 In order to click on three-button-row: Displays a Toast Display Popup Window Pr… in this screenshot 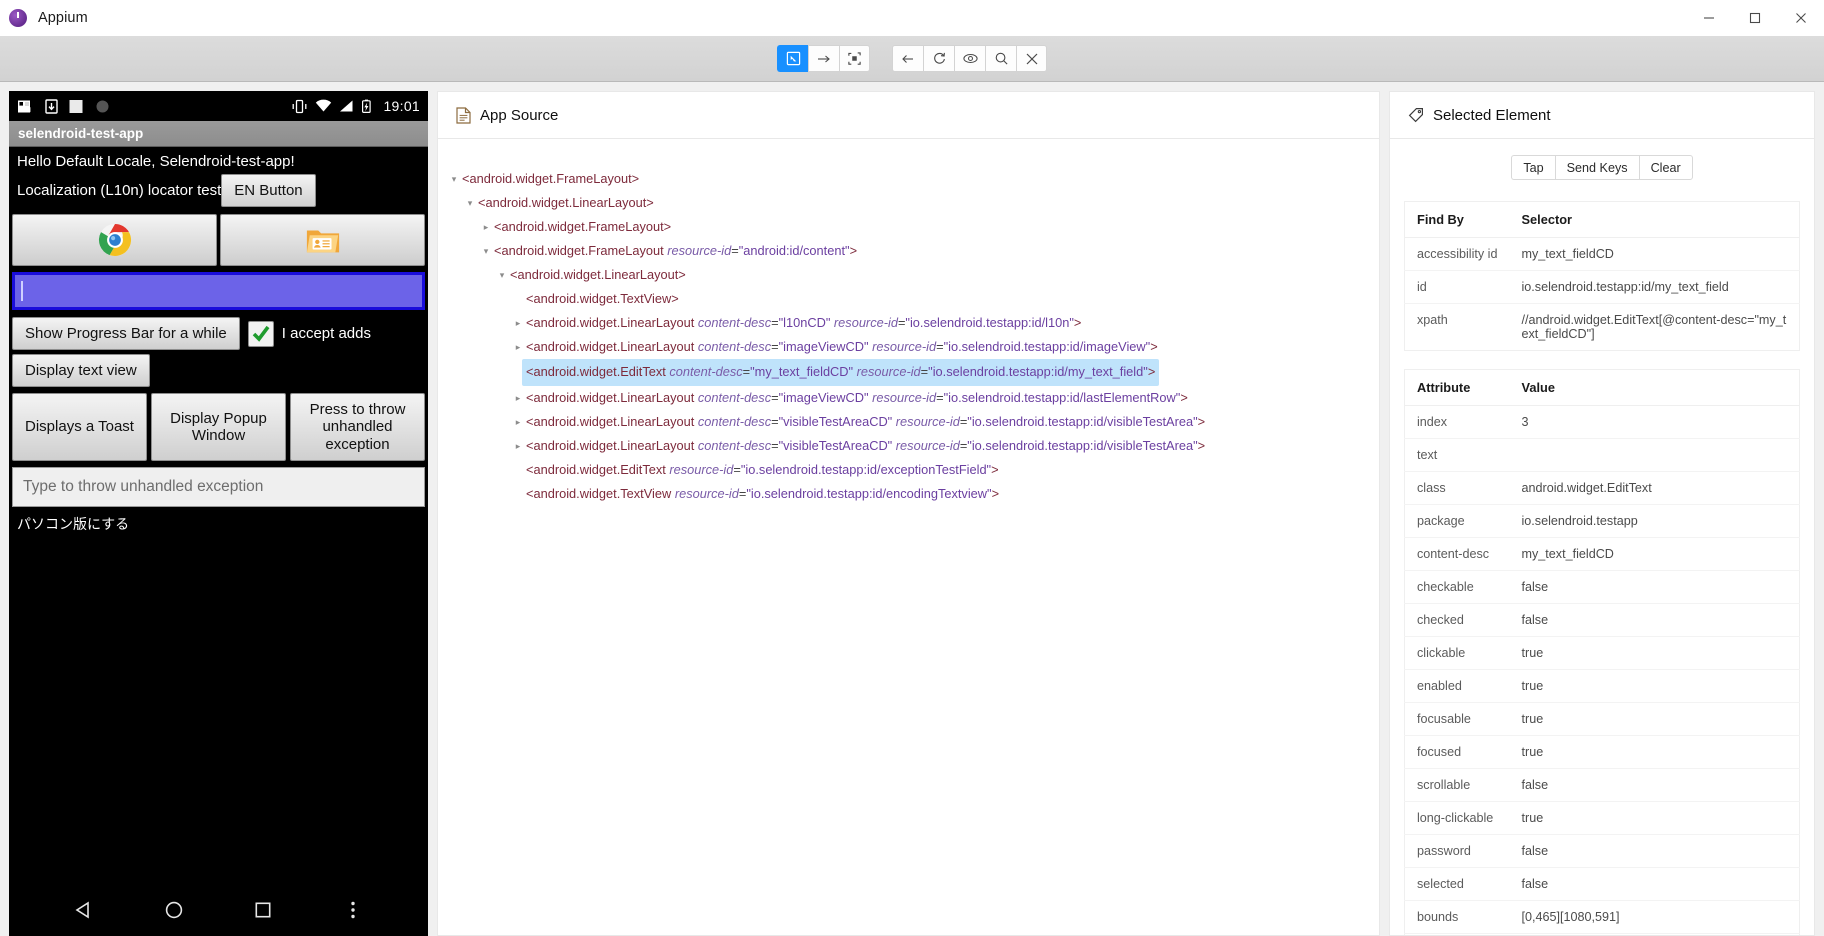, I will do `click(218, 424)`.